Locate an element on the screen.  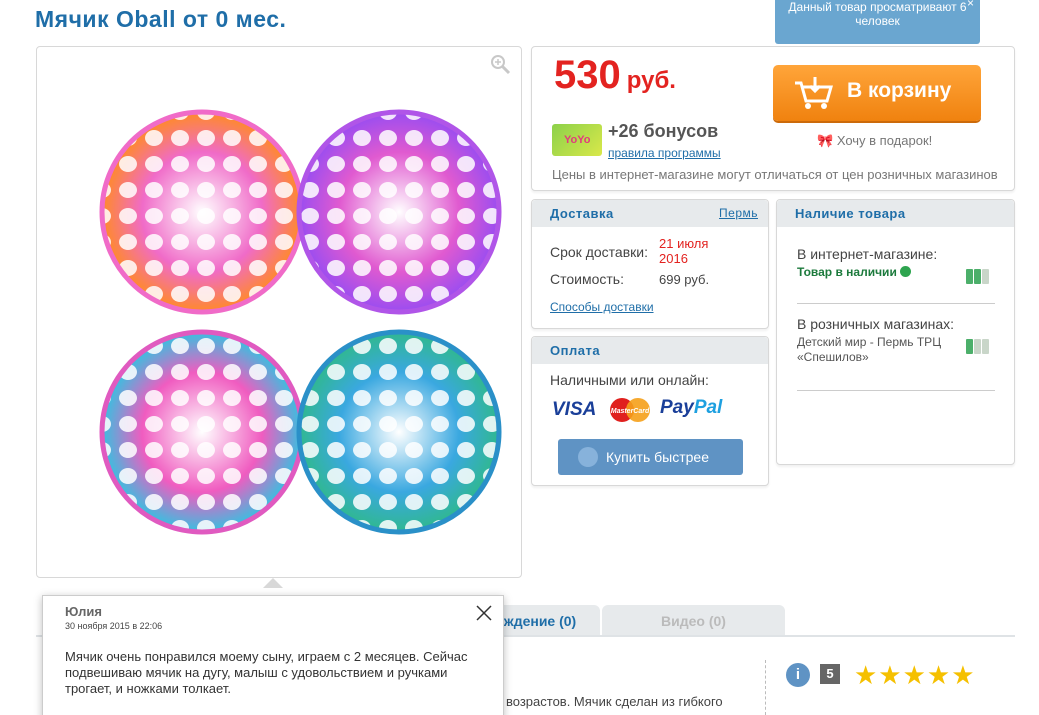
mastercard-text: MasterCard is located at coordinates (630, 411).